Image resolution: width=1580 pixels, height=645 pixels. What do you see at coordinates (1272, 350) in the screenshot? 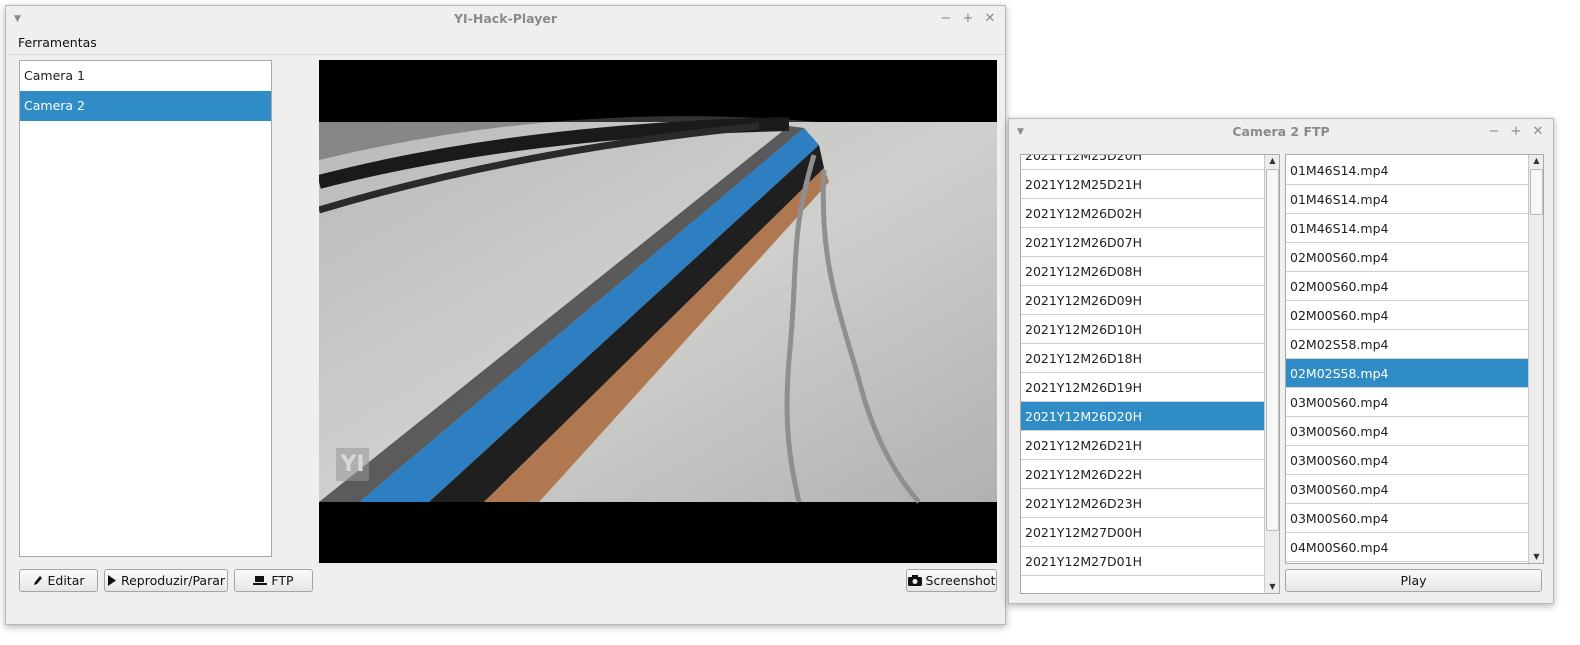
I see `folder-scroll-thumb` at bounding box center [1272, 350].